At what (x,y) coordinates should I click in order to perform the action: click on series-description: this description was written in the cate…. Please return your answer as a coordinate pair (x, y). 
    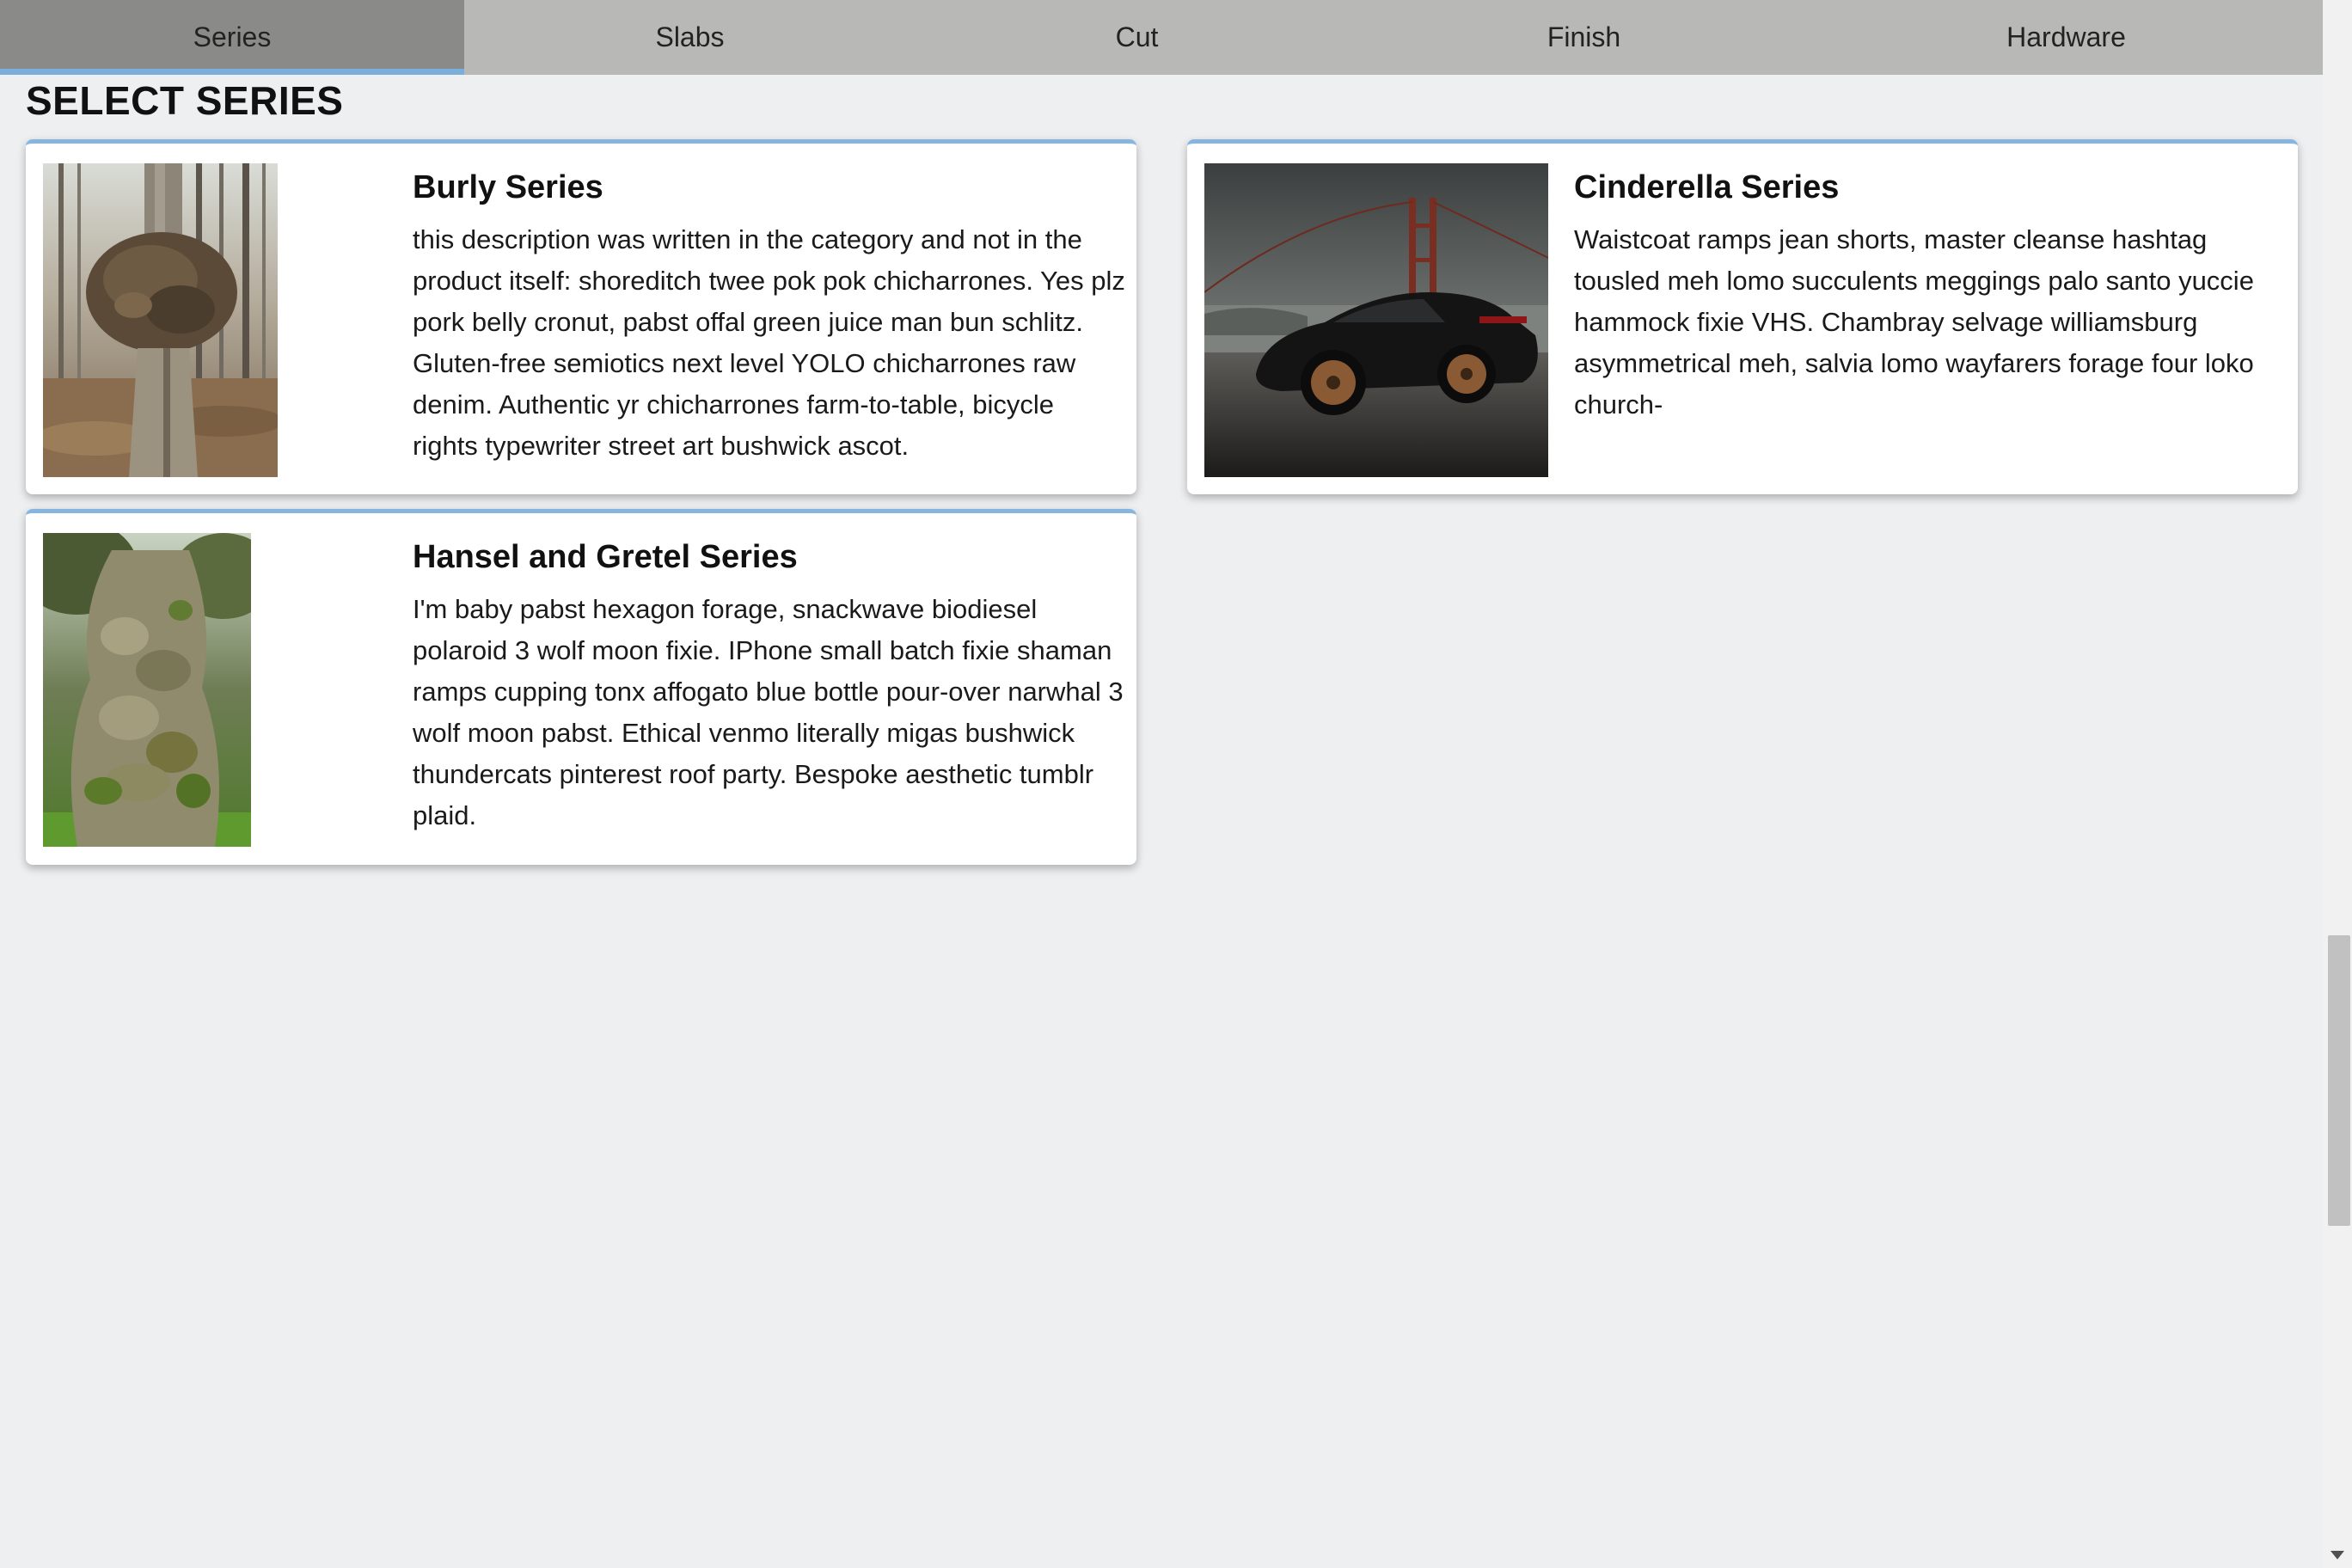
    Looking at the image, I should click on (769, 342).